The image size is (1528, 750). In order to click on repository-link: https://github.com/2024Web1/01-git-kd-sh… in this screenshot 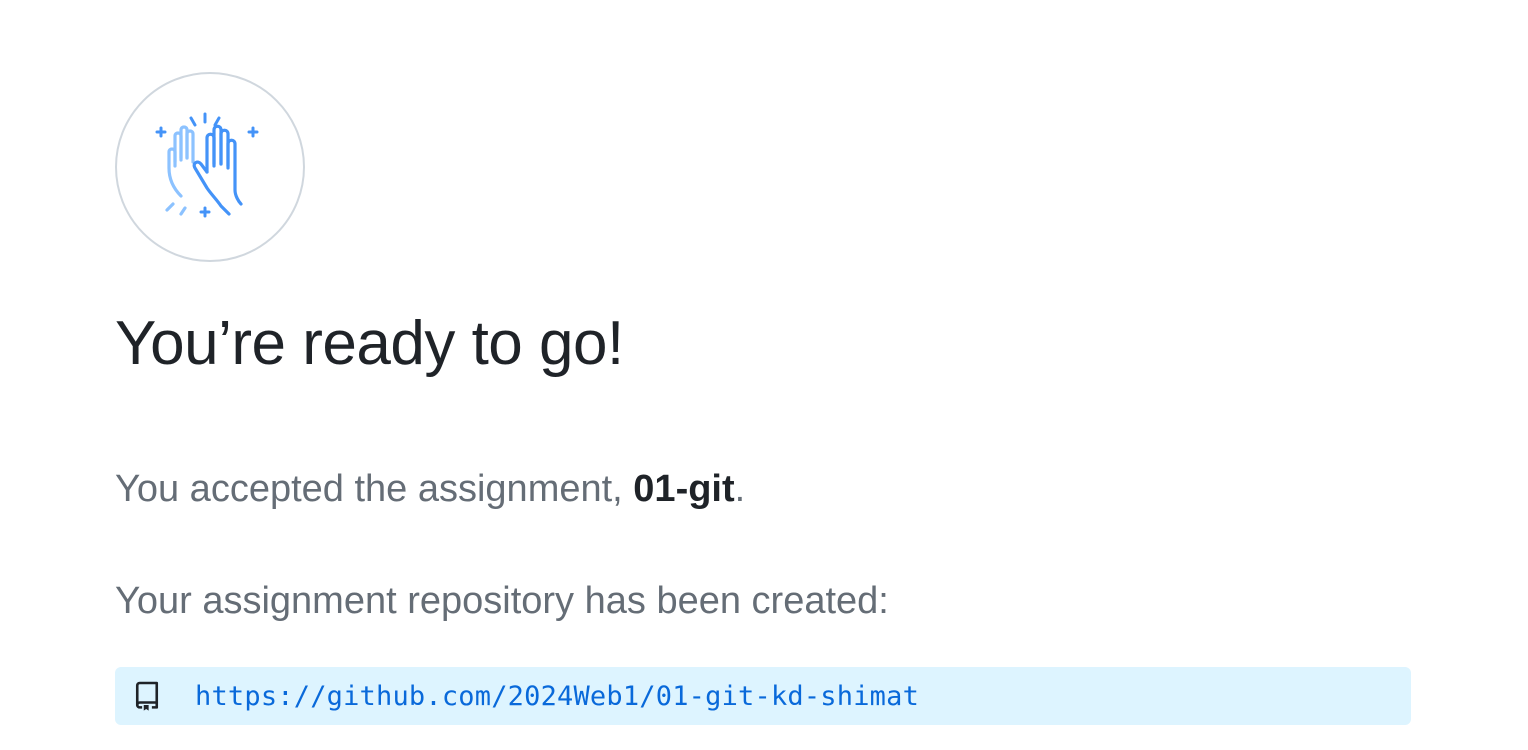, I will do `click(557, 696)`.